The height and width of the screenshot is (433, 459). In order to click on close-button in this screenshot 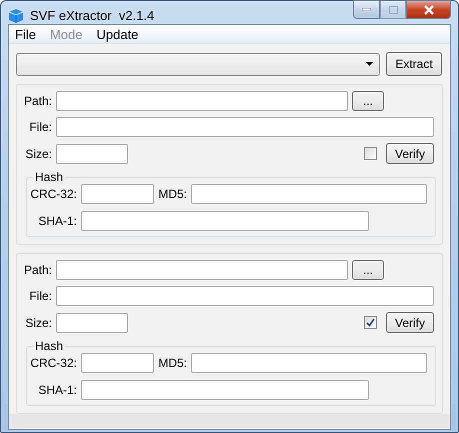, I will do `click(428, 9)`.